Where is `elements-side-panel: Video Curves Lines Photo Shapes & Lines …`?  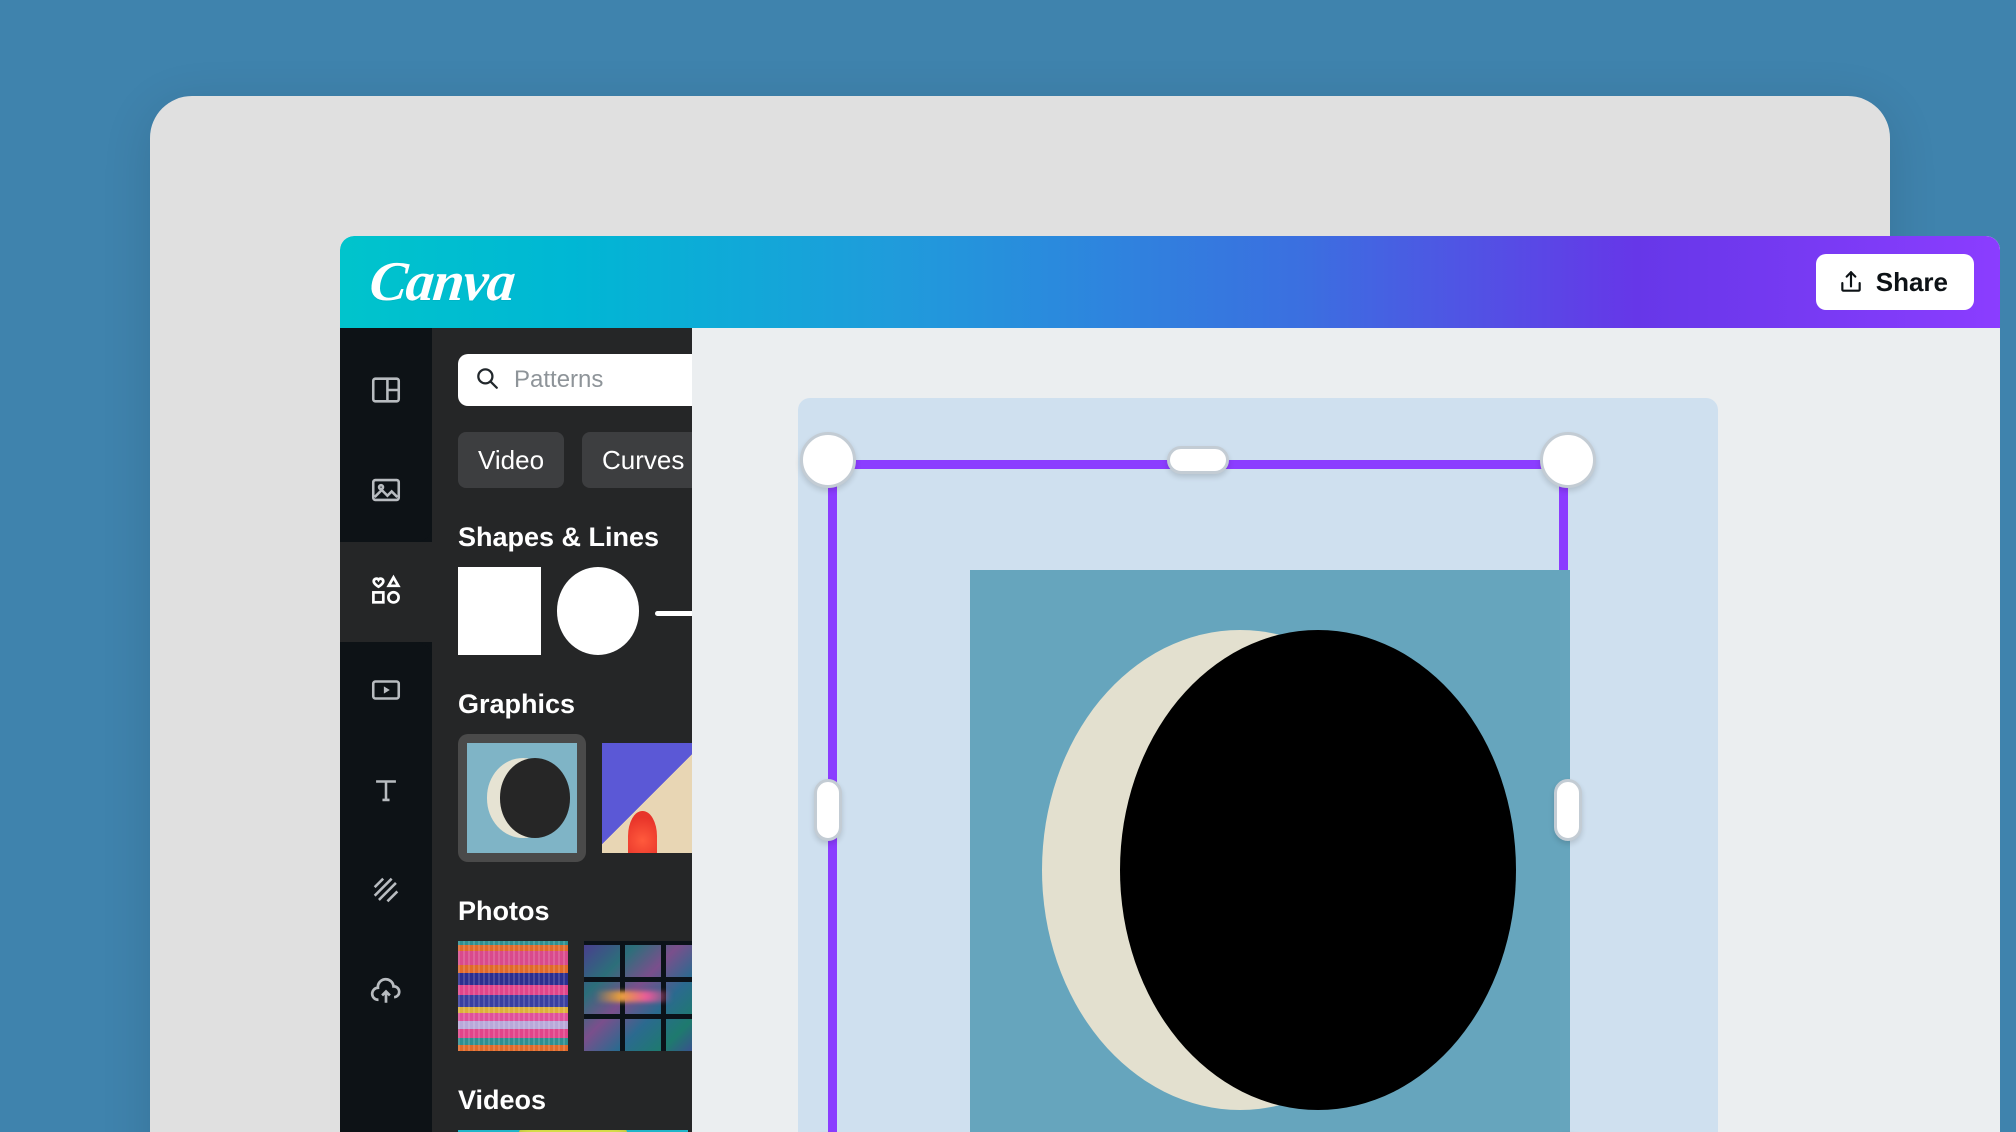 elements-side-panel: Video Curves Lines Photo Shapes & Lines … is located at coordinates (562, 730).